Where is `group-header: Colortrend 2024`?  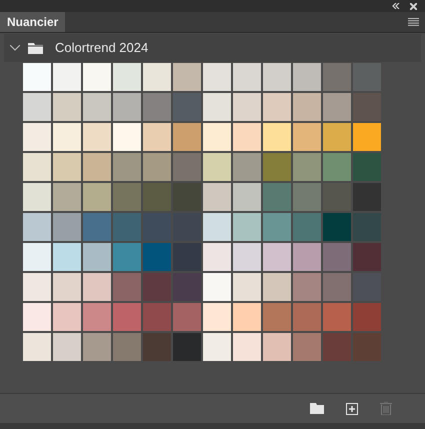
group-header: Colortrend 2024 is located at coordinates (212, 48).